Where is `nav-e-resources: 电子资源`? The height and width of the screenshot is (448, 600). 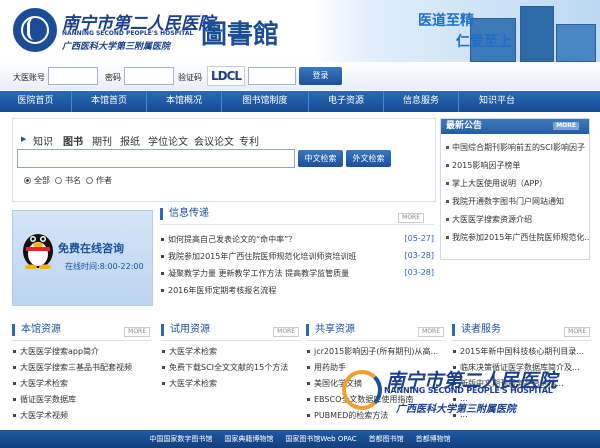 nav-e-resources: 电子资源 is located at coordinates (346, 101).